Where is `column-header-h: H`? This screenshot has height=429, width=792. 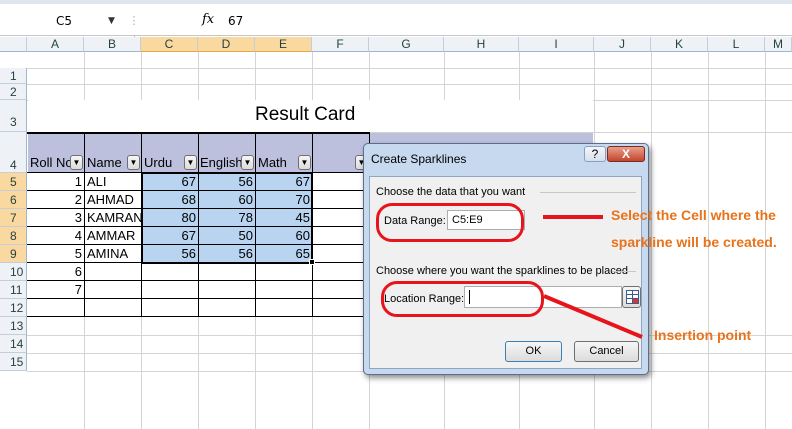
column-header-h: H is located at coordinates (481, 44).